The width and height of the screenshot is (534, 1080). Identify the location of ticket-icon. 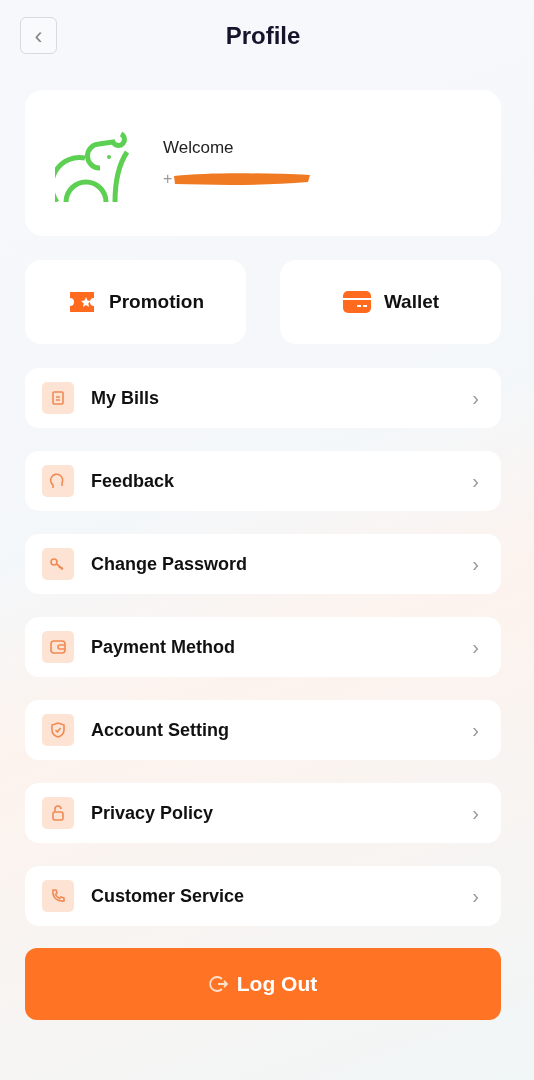
(82, 302).